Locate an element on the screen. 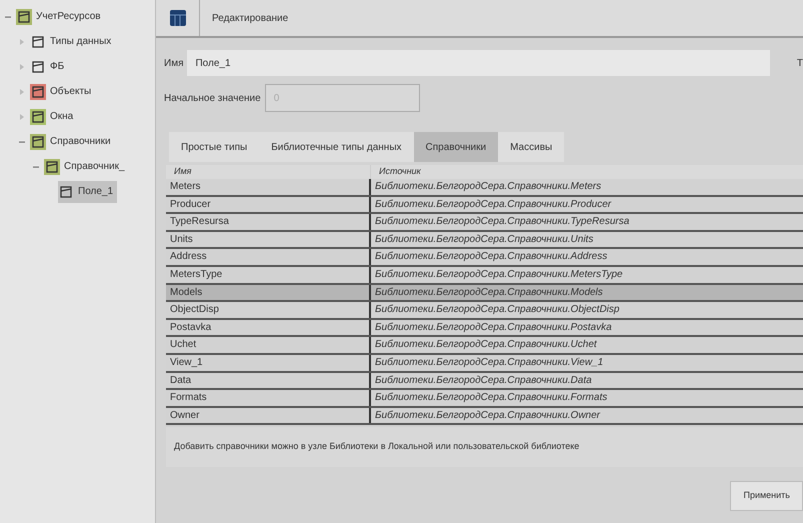  table-cell: Units is located at coordinates (268, 240).